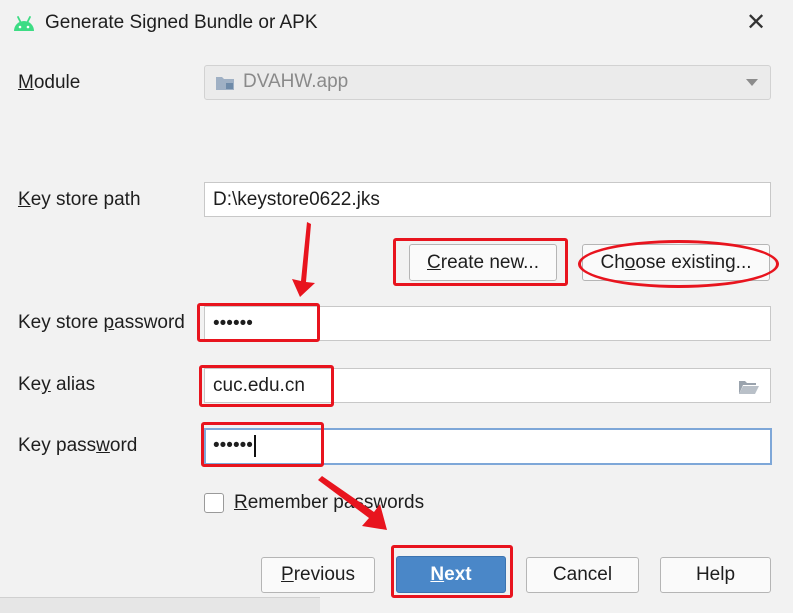 This screenshot has height=613, width=793. Describe the element at coordinates (487, 199) in the screenshot. I see `keystore-path-field: D:\keystore0622.jks` at that location.